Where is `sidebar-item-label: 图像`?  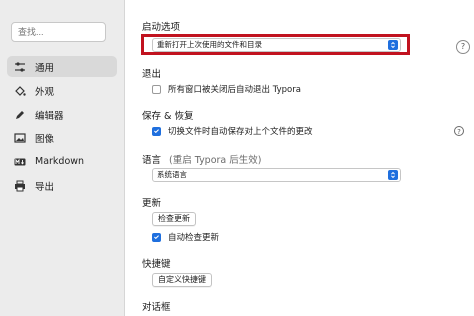
sidebar-item-label: 图像 is located at coordinates (45, 139).